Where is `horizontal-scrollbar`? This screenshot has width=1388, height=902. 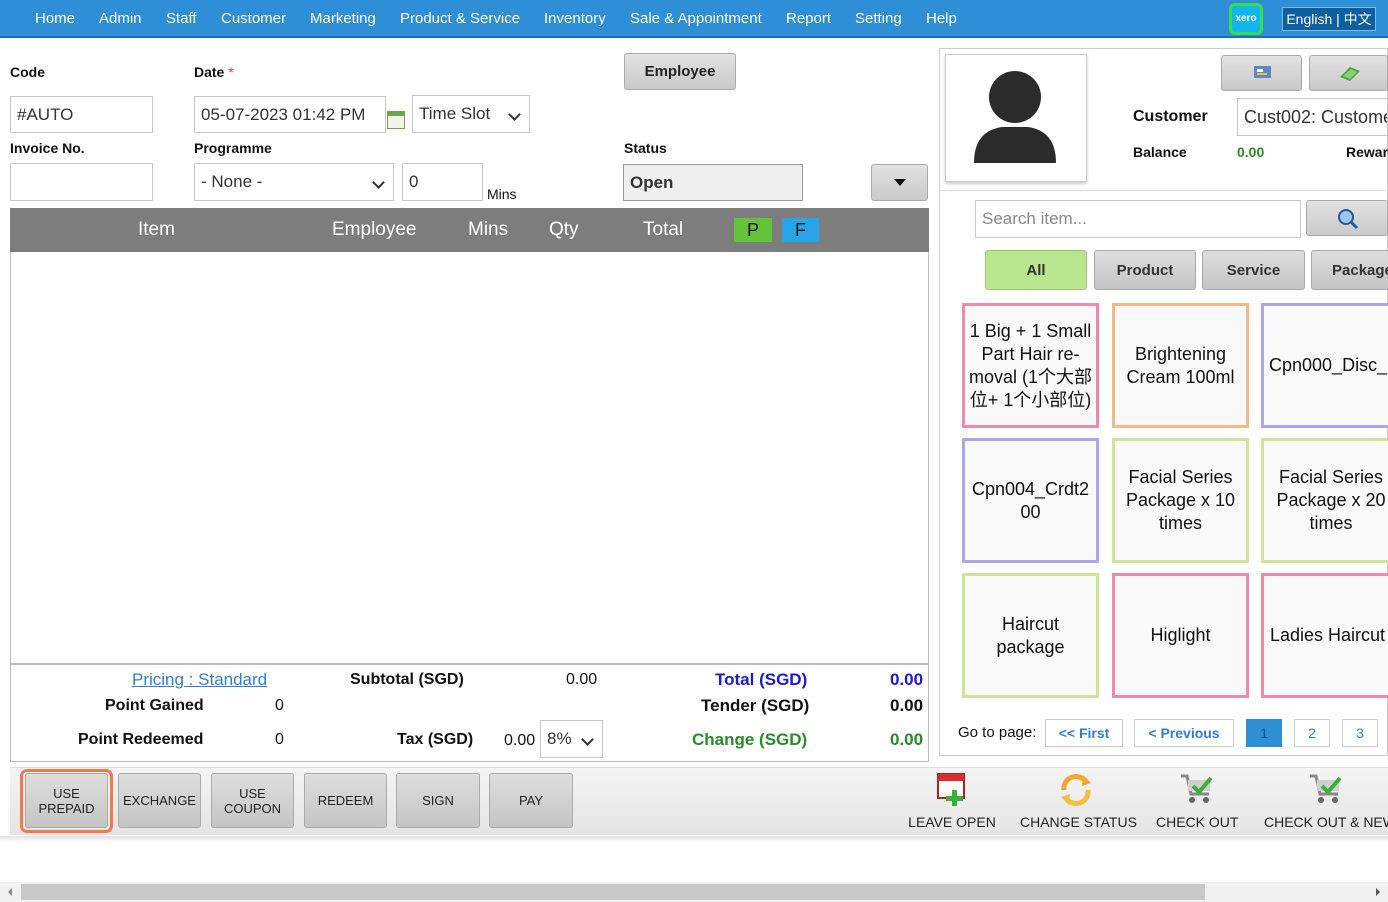 horizontal-scrollbar is located at coordinates (694, 892).